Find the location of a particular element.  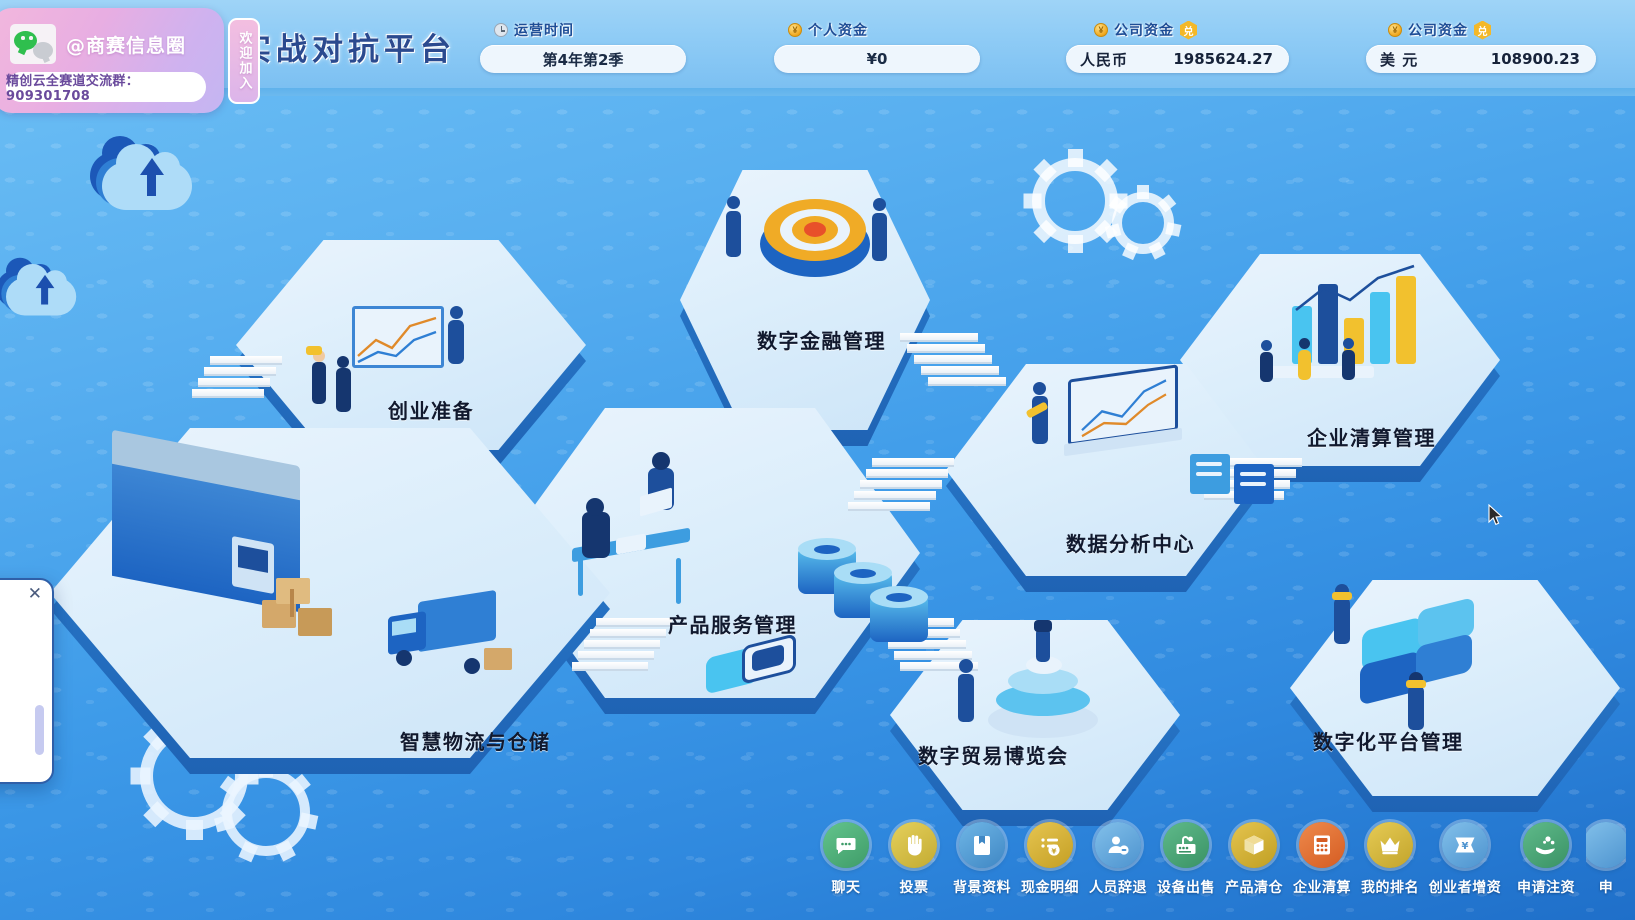

stat-label-company-funds-cny: 公司资金 is located at coordinates (1144, 31).